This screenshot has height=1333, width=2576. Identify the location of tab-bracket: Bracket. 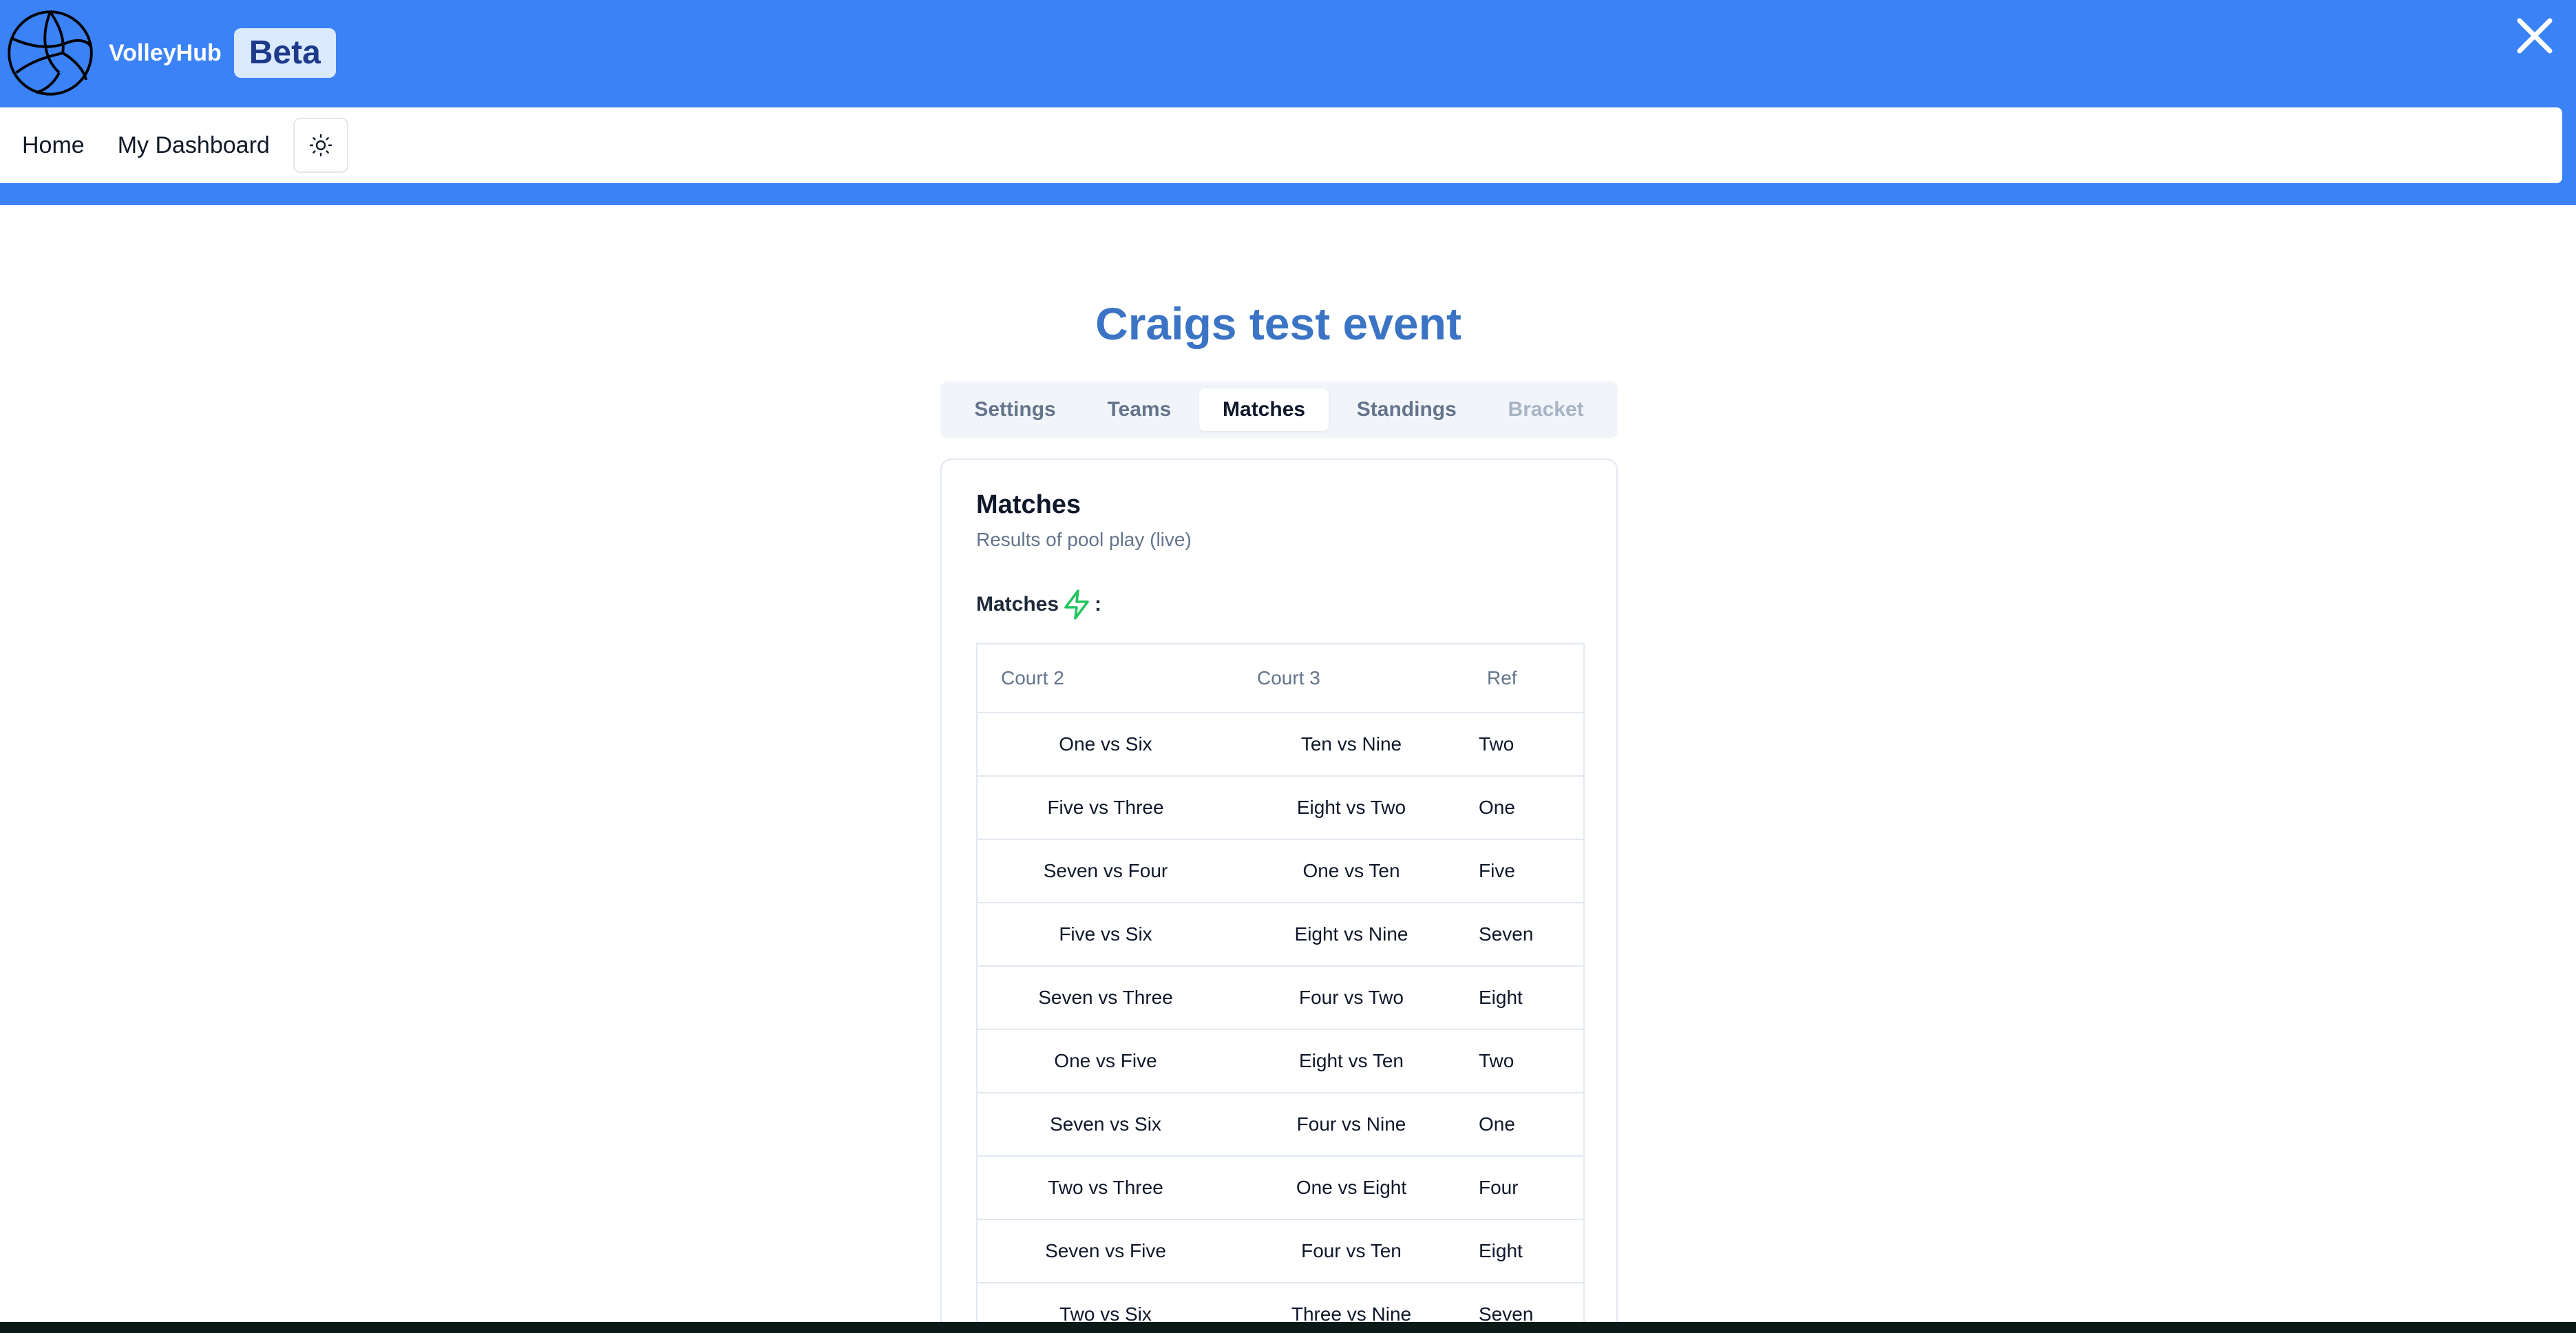
(1546, 409).